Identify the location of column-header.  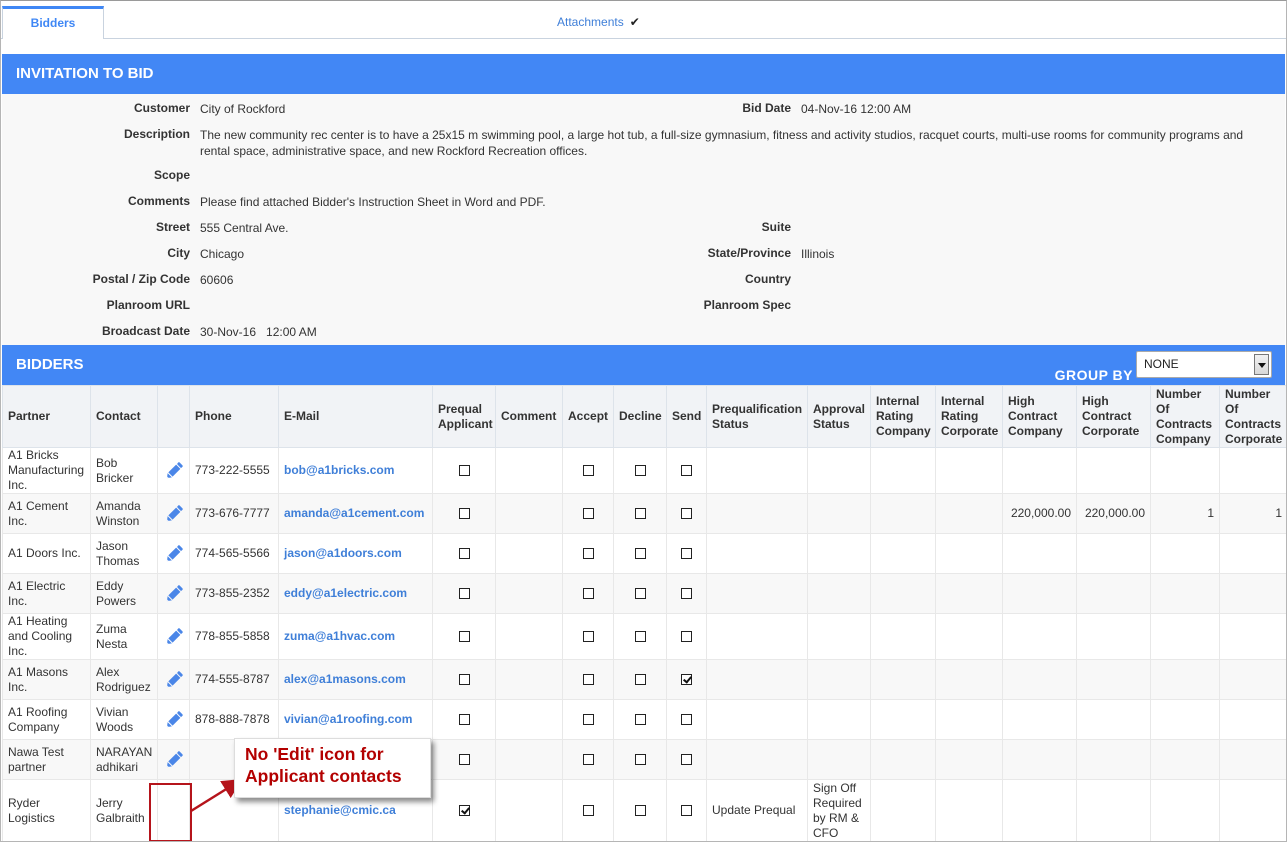
(173, 416).